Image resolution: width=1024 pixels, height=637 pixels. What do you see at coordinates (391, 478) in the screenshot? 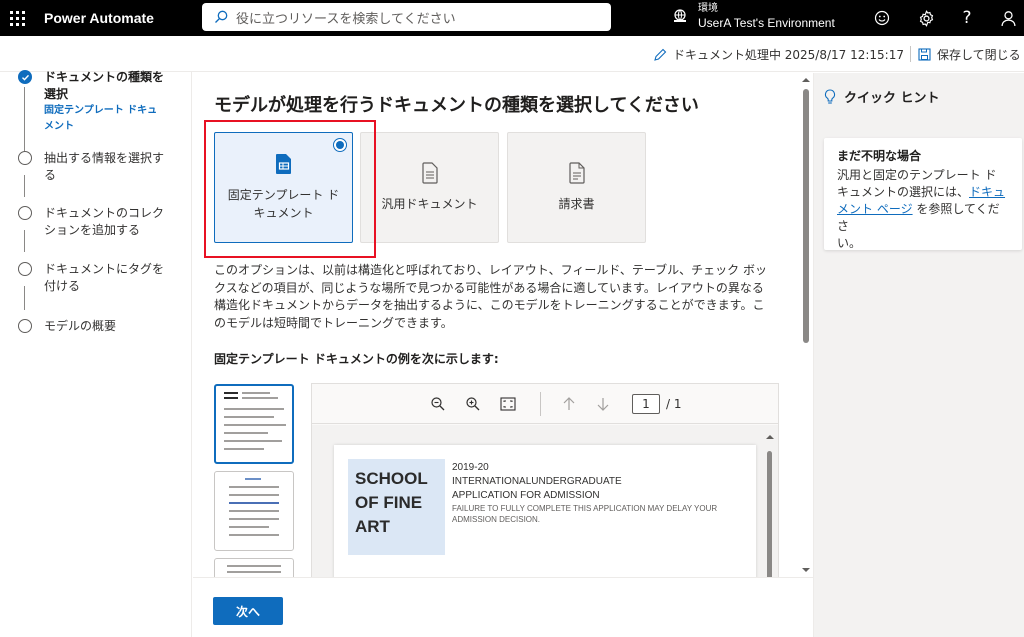
I see `school-name-line: SCHOOL` at bounding box center [391, 478].